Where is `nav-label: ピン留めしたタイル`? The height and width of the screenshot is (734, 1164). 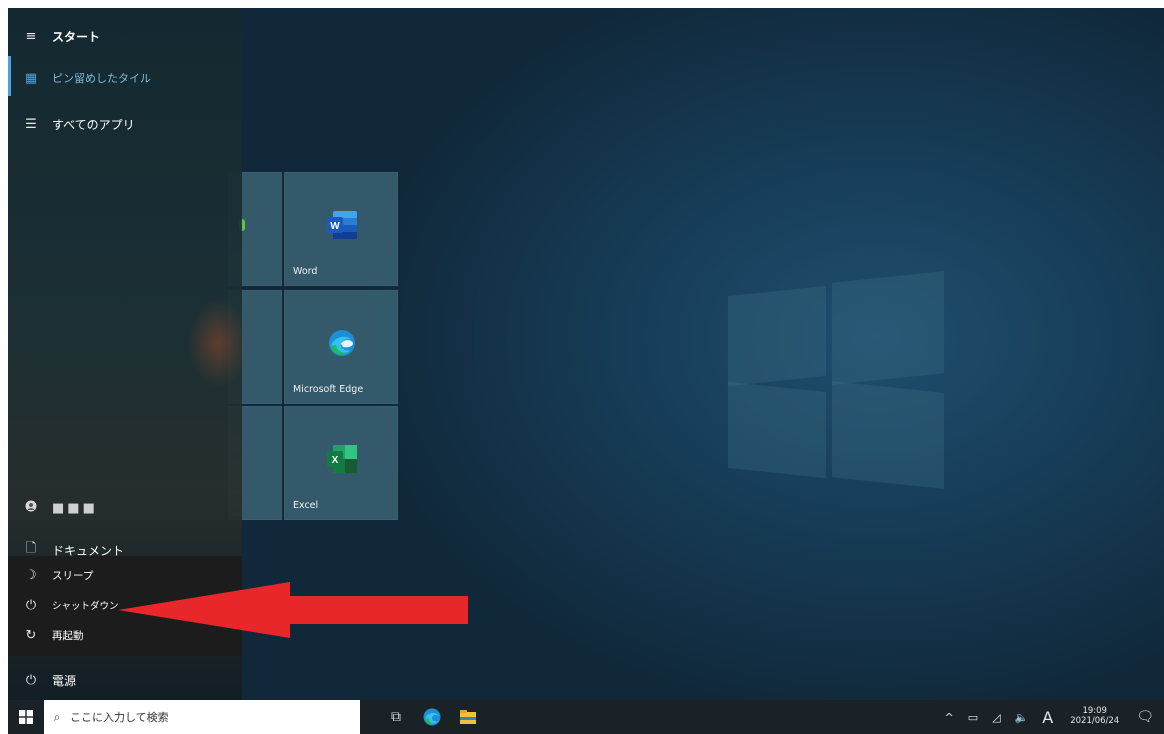 nav-label: ピン留めしたタイル is located at coordinates (101, 78).